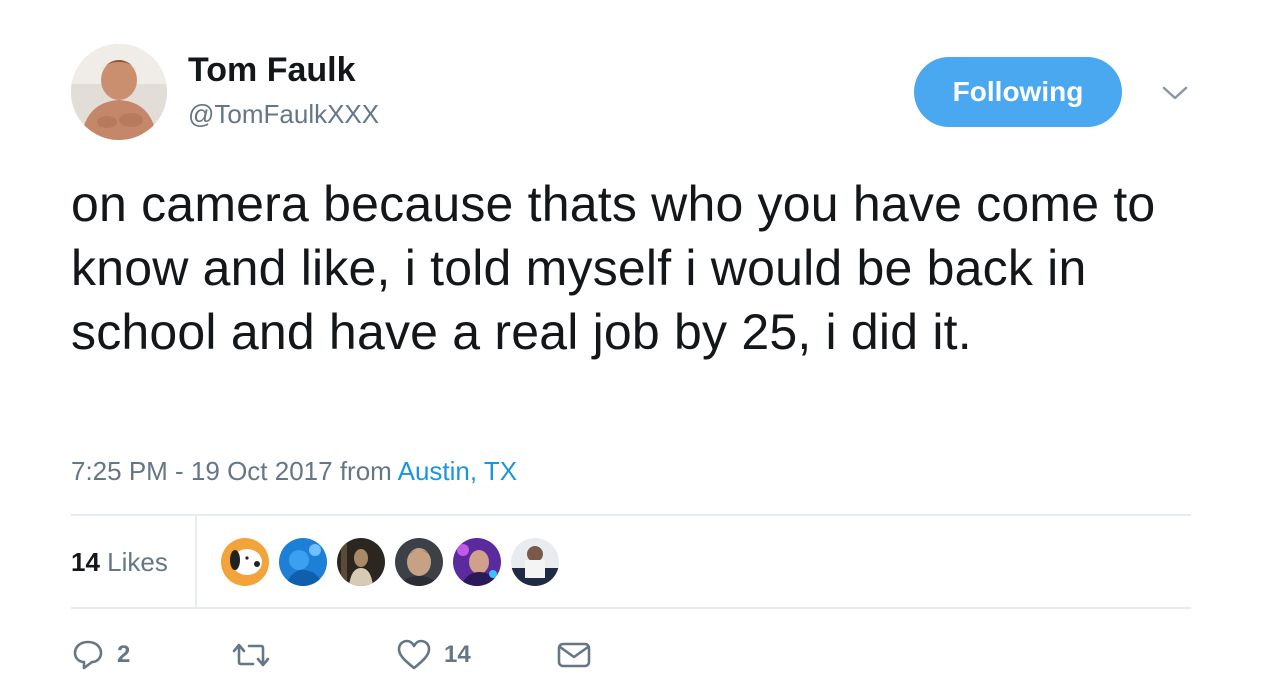  I want to click on divider-bottom, so click(631, 608).